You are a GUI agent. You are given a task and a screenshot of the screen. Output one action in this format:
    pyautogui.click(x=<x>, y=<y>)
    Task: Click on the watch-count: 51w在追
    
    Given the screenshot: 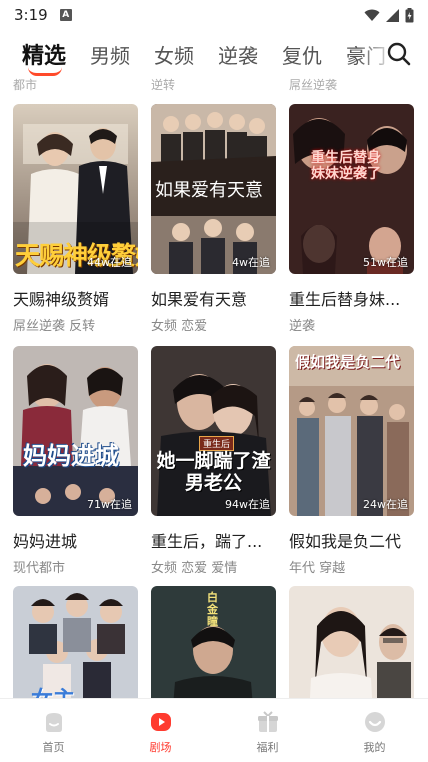 What is the action you would take?
    pyautogui.click(x=385, y=262)
    